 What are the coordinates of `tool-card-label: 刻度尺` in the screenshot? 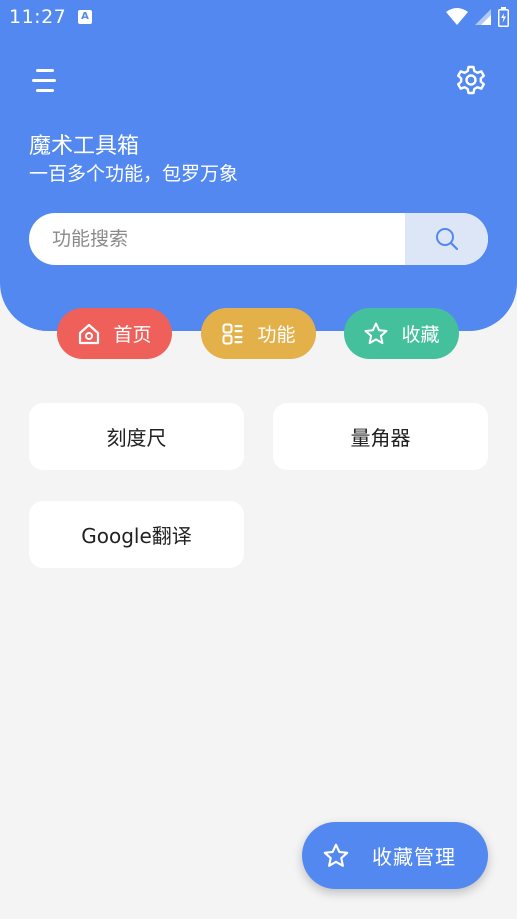 It's located at (136, 438).